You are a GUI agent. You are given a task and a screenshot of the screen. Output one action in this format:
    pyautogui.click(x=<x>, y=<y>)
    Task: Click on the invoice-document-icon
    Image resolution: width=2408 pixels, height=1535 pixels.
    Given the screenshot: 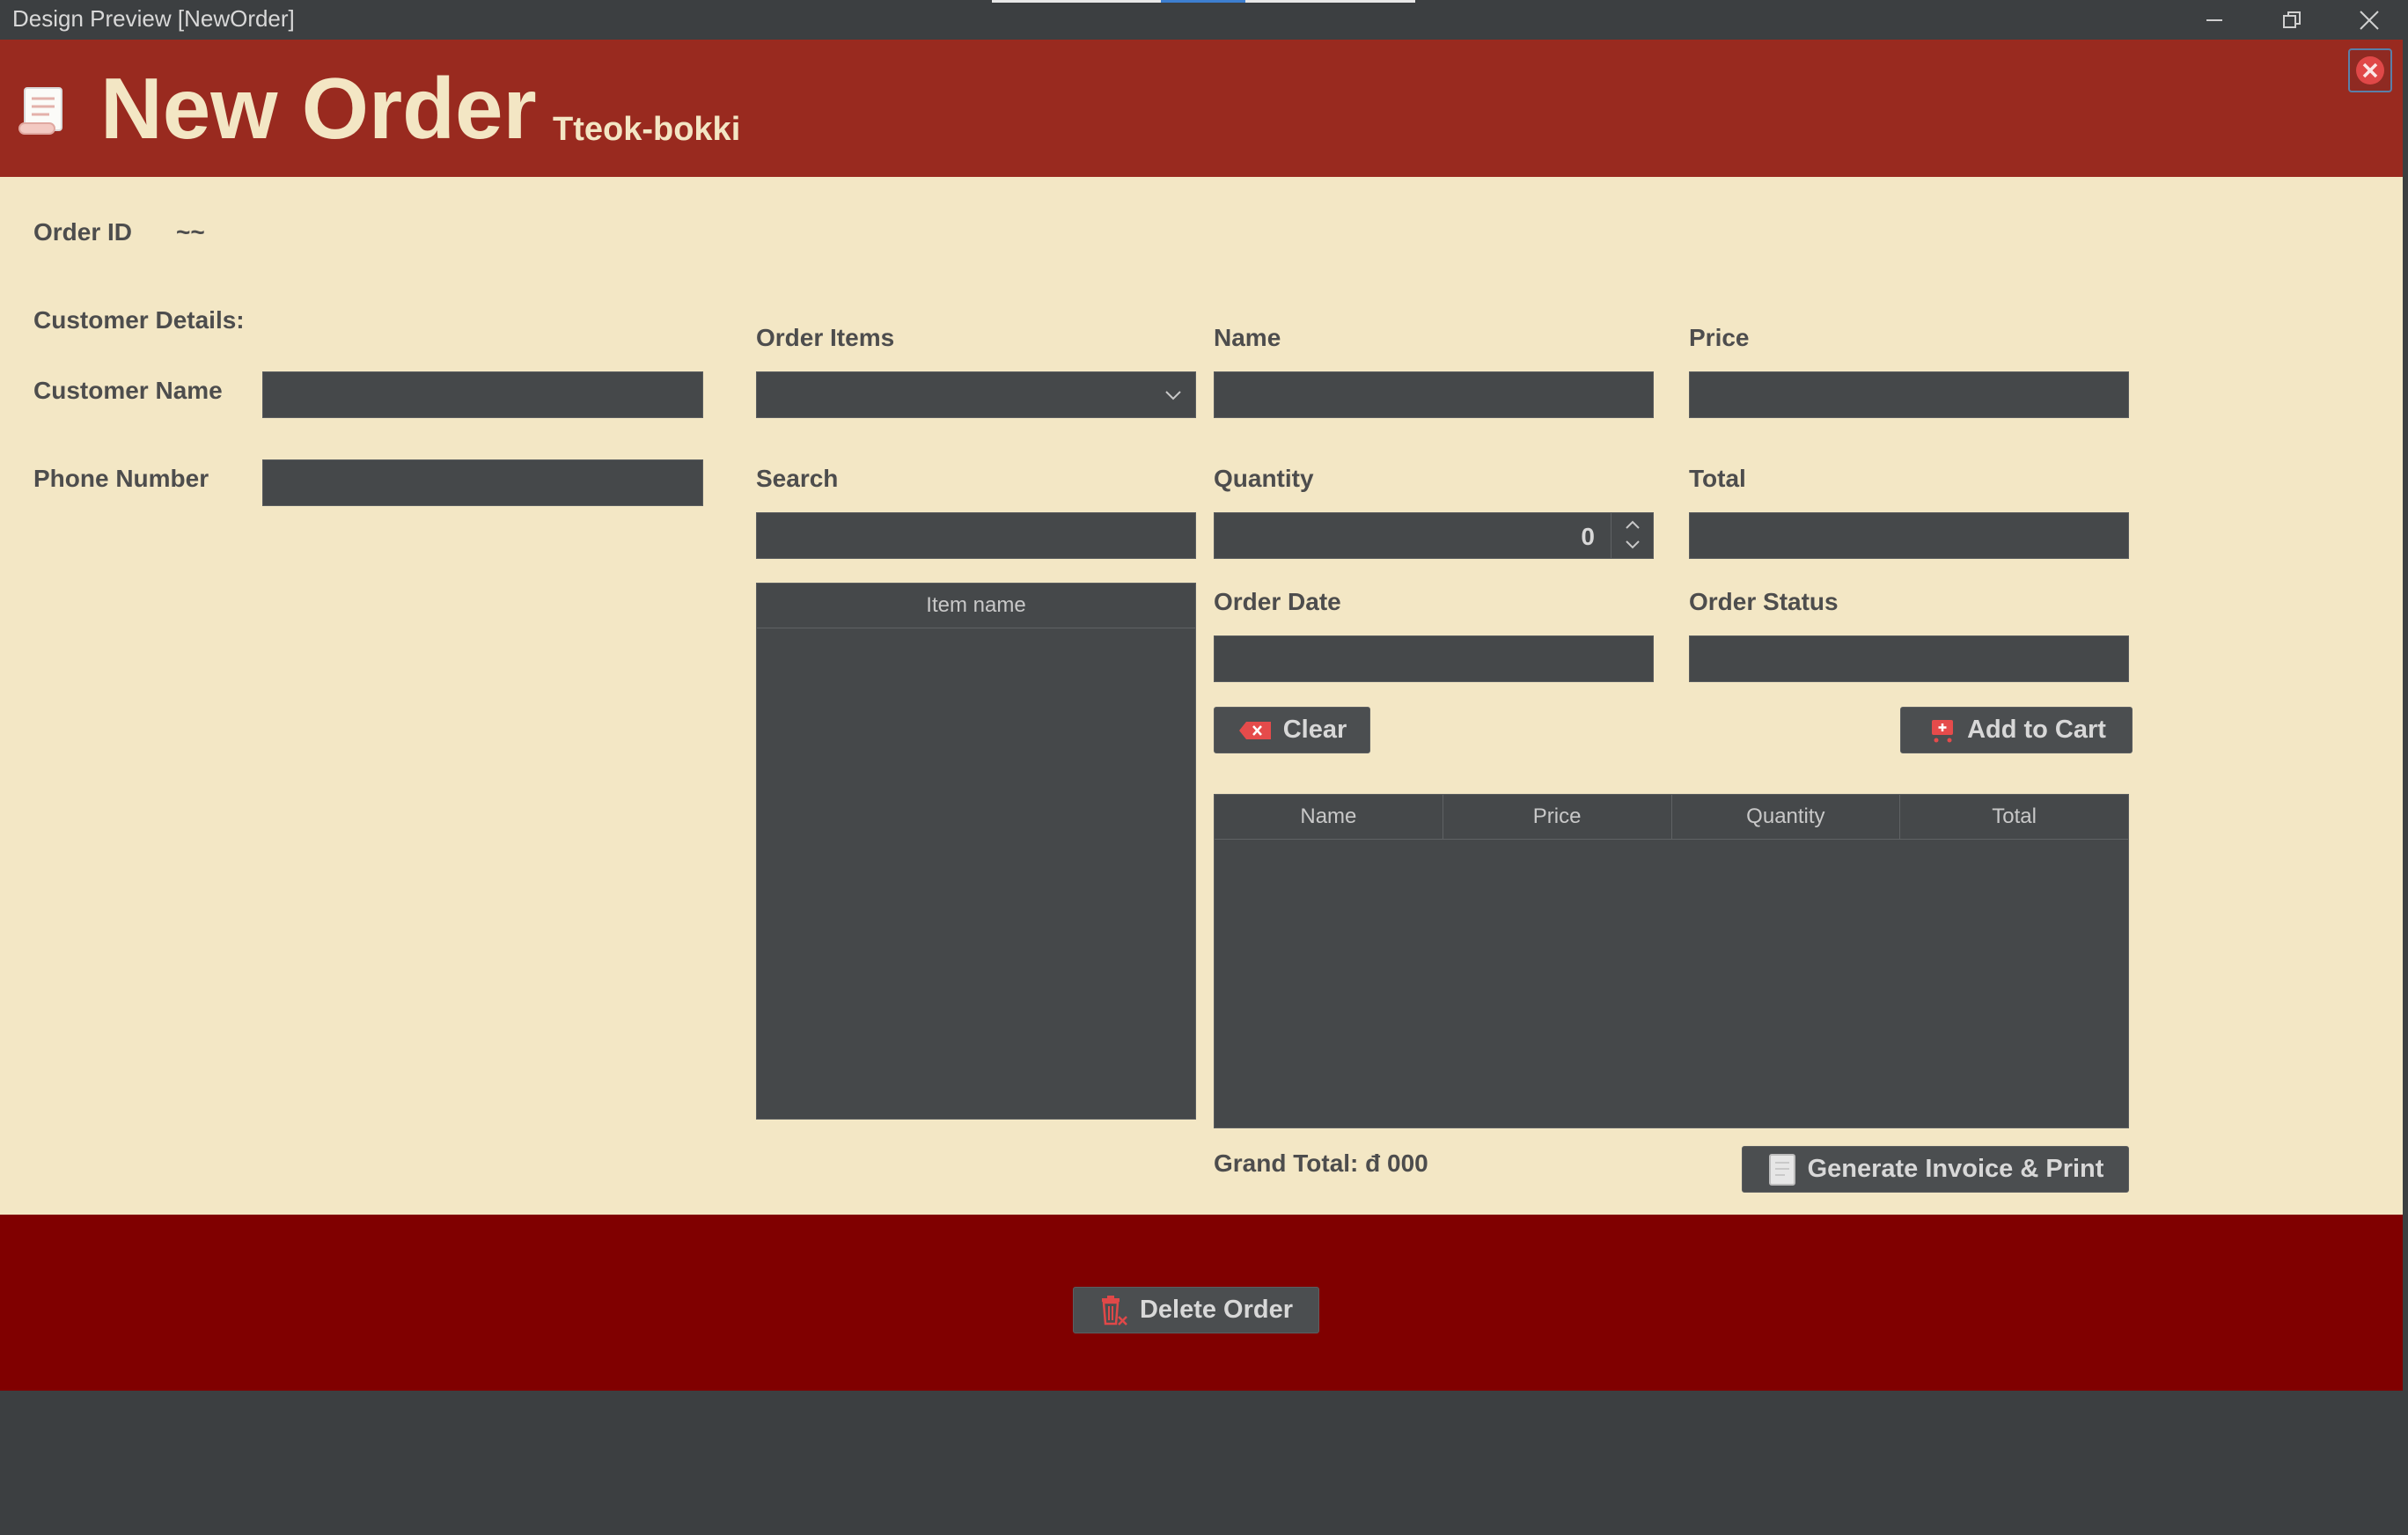 What is the action you would take?
    pyautogui.click(x=1781, y=1169)
    